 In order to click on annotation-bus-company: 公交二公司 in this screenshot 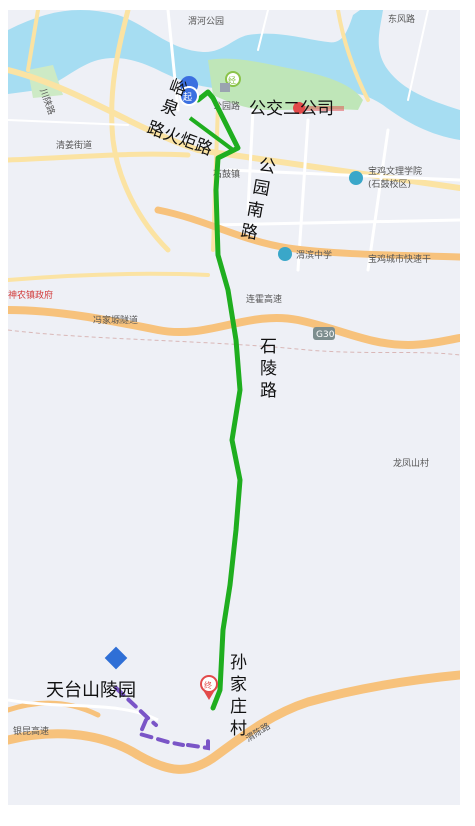, I will do `click(291, 109)`.